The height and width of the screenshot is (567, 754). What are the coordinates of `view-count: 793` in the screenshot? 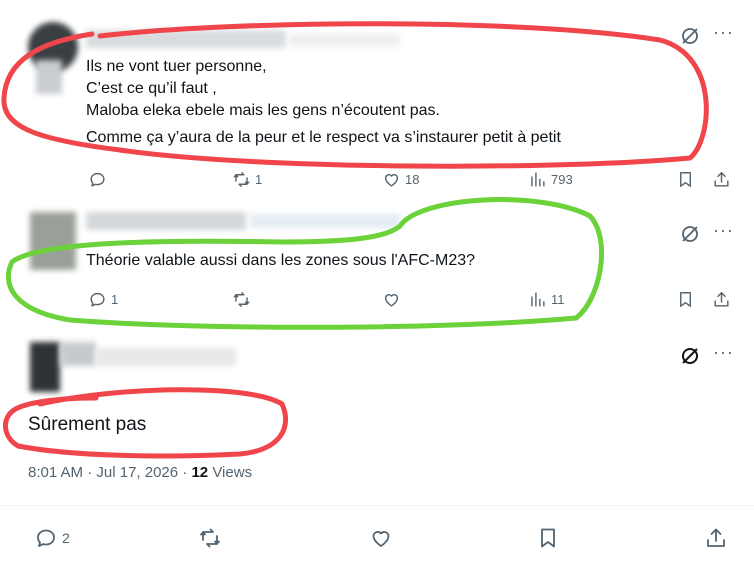 It's located at (562, 179).